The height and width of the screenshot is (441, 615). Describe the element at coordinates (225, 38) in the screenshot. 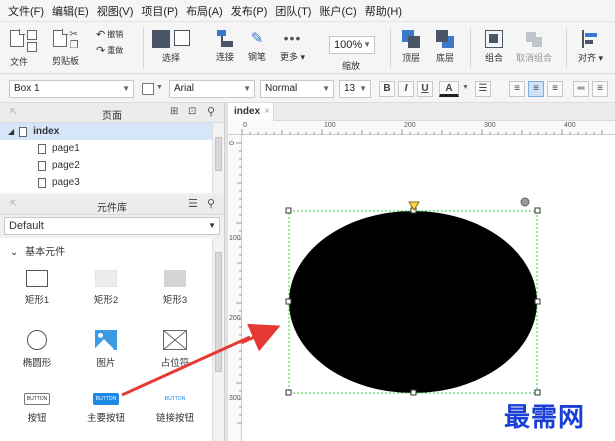

I see `connector-icon` at that location.